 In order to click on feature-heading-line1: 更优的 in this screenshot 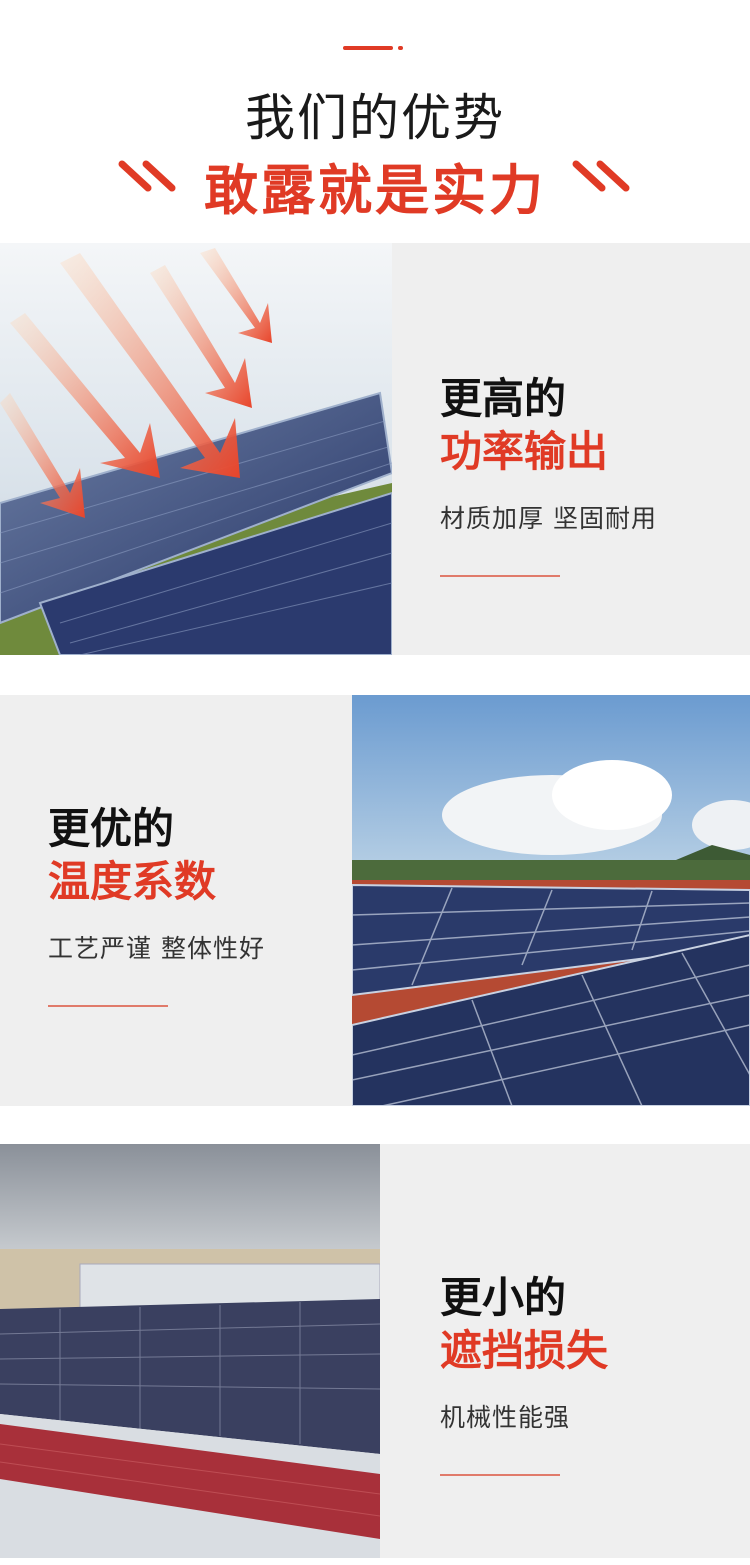, I will do `click(111, 828)`.